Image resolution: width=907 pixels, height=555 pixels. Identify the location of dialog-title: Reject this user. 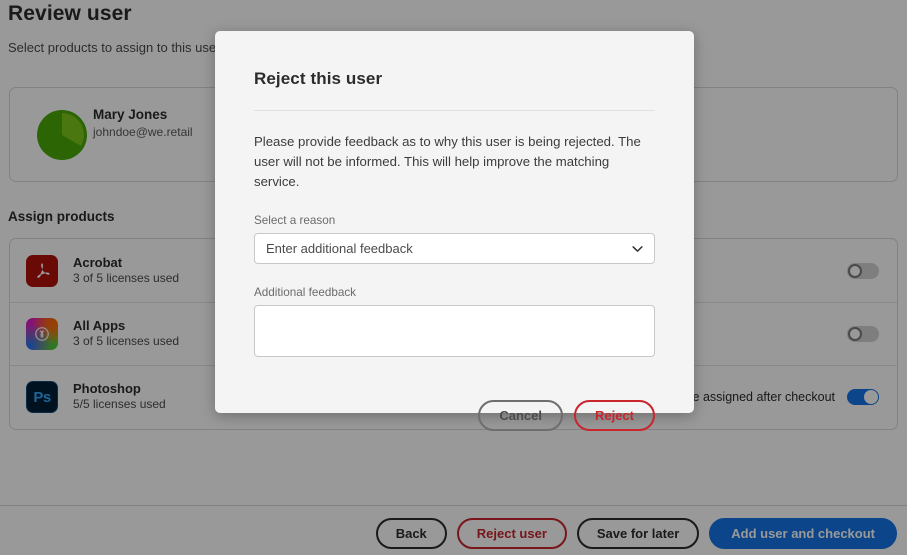
(318, 78).